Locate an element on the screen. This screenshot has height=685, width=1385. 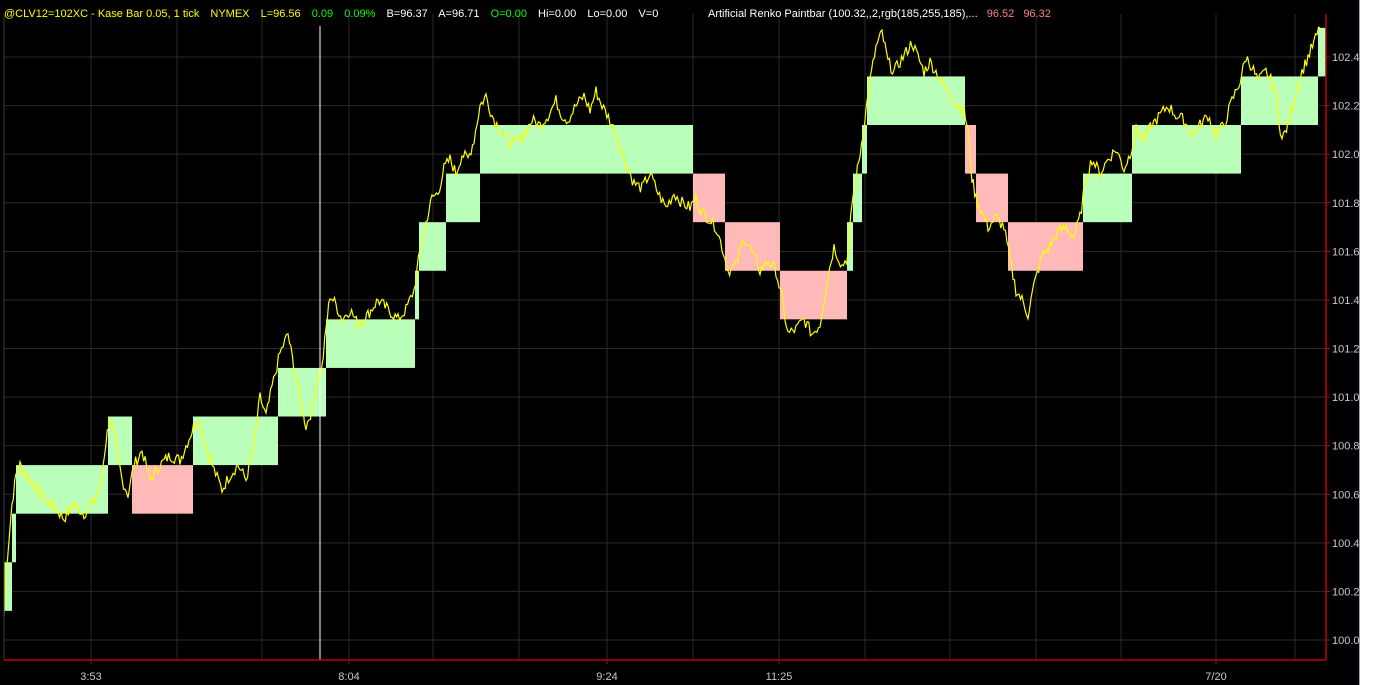
y-tick-label: 102.2 is located at coordinates (1346, 107).